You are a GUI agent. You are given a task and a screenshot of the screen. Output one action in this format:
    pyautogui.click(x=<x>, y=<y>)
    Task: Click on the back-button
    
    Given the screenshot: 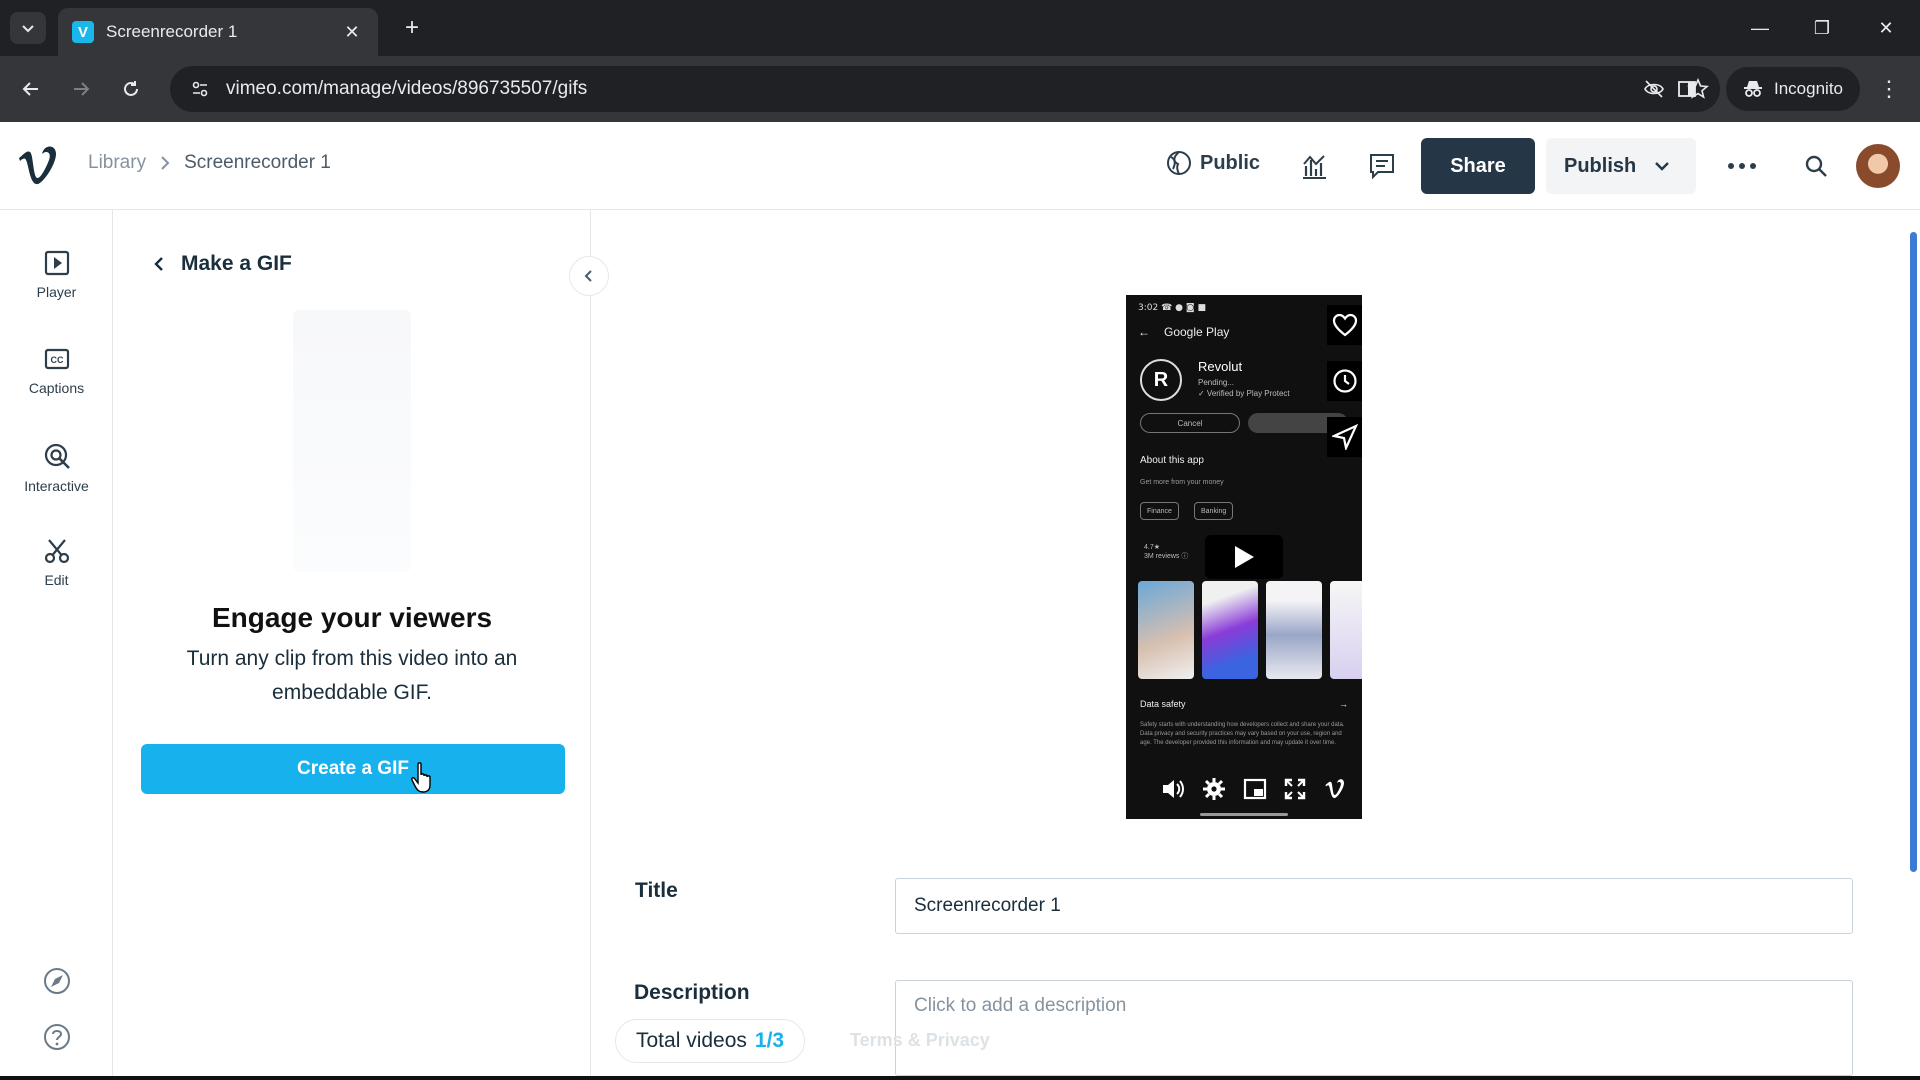 What is the action you would take?
    pyautogui.click(x=31, y=89)
    